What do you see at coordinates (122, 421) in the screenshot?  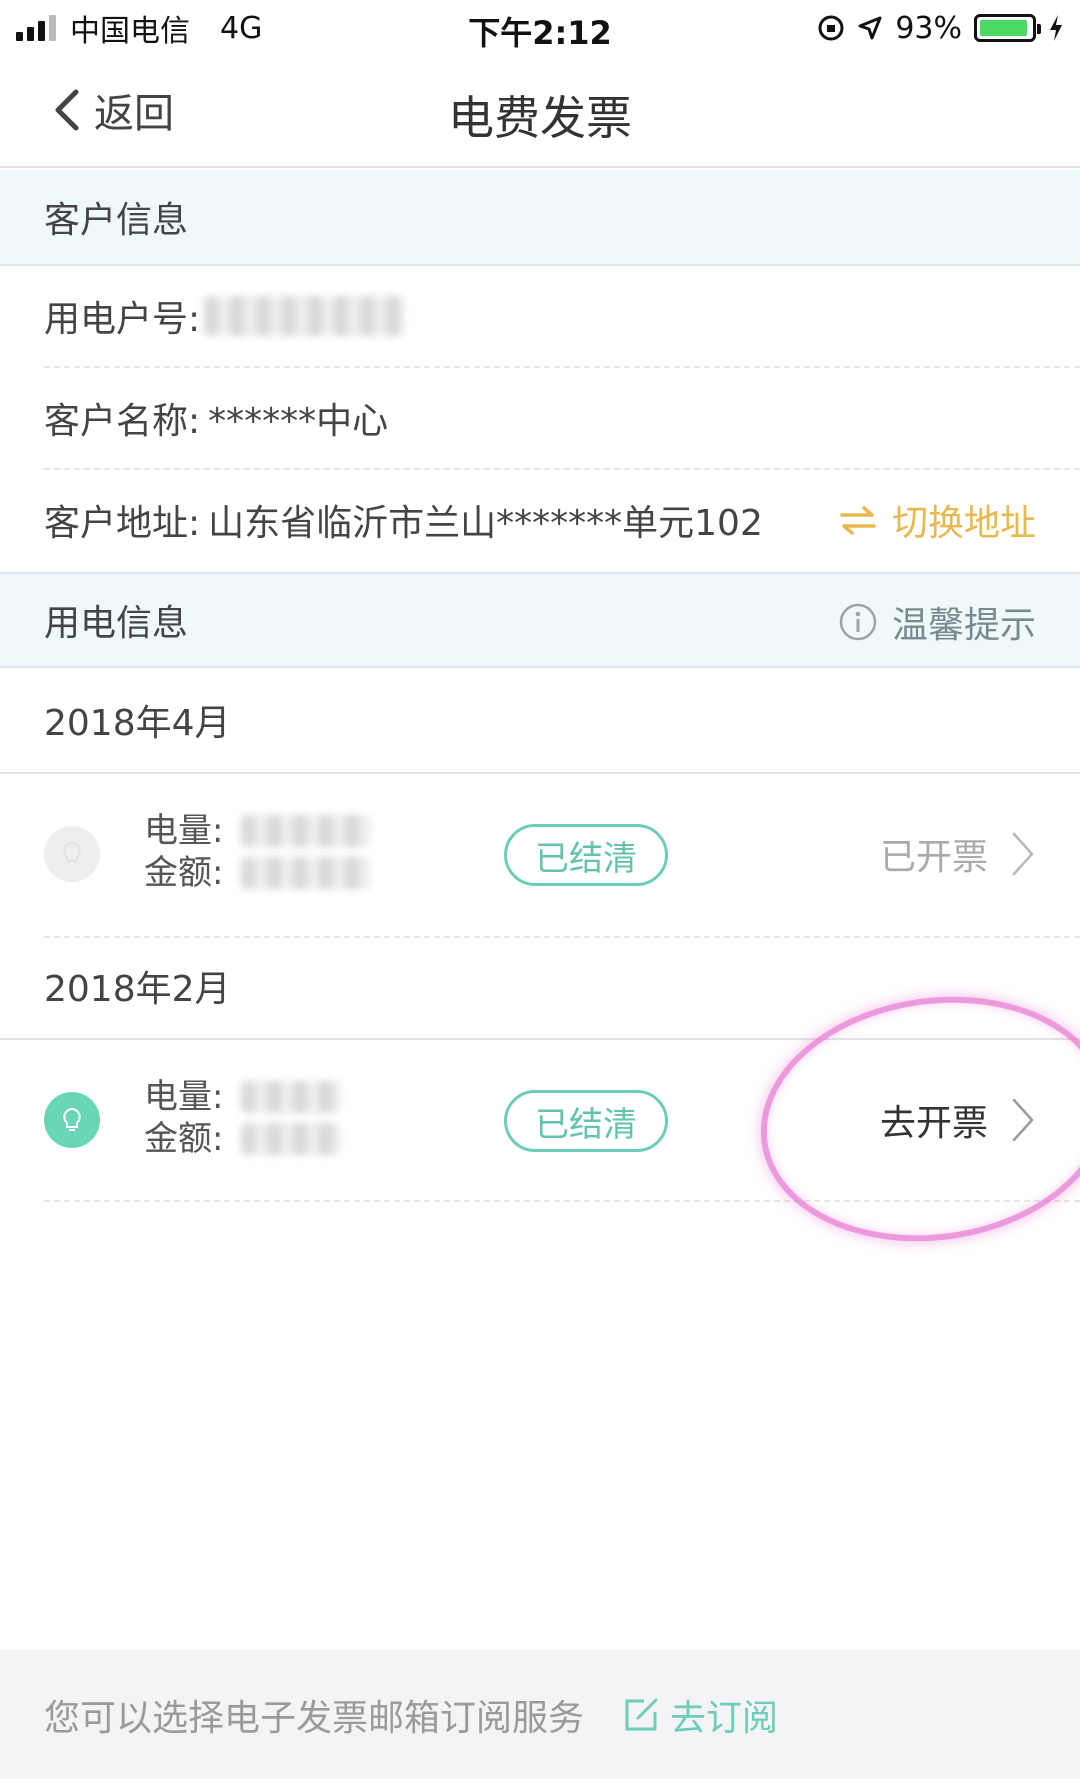 I see `customer-name-label: 客户名称:` at bounding box center [122, 421].